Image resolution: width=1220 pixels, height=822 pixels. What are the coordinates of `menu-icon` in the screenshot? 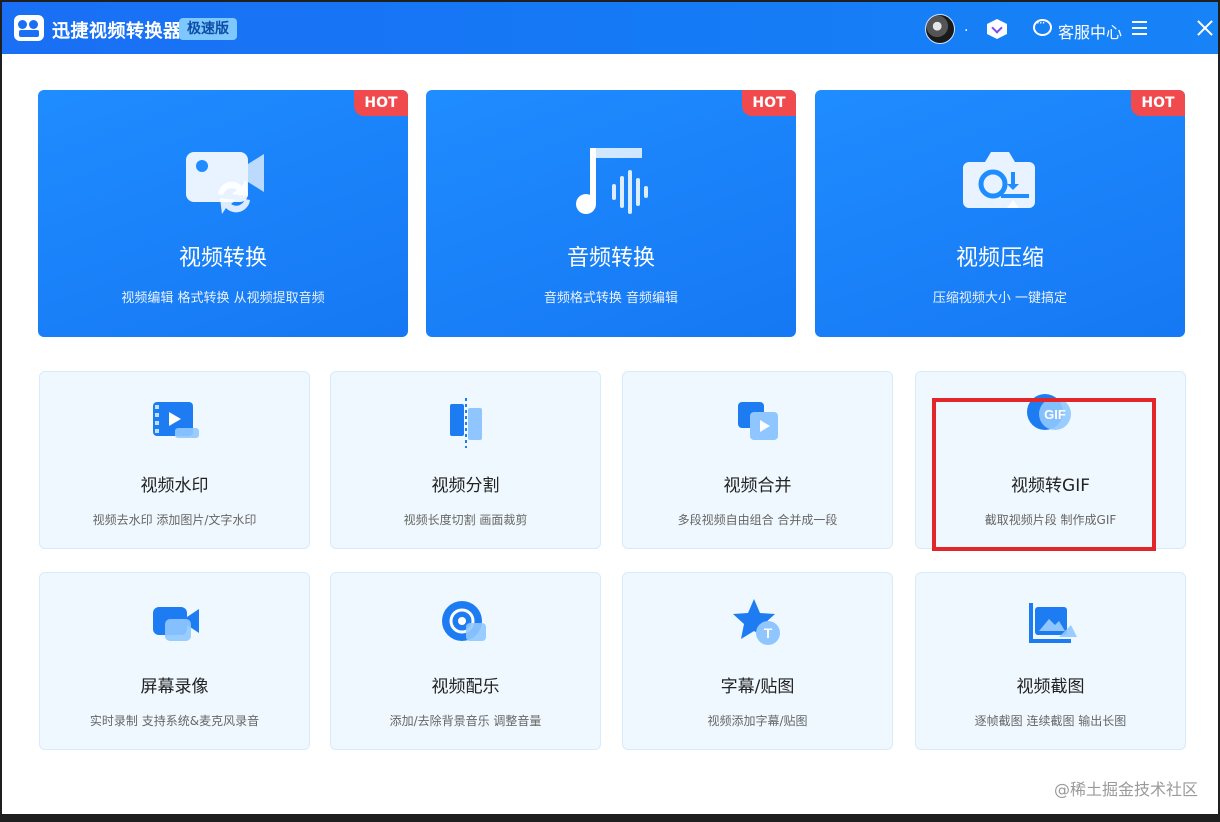 It's located at (1139, 28).